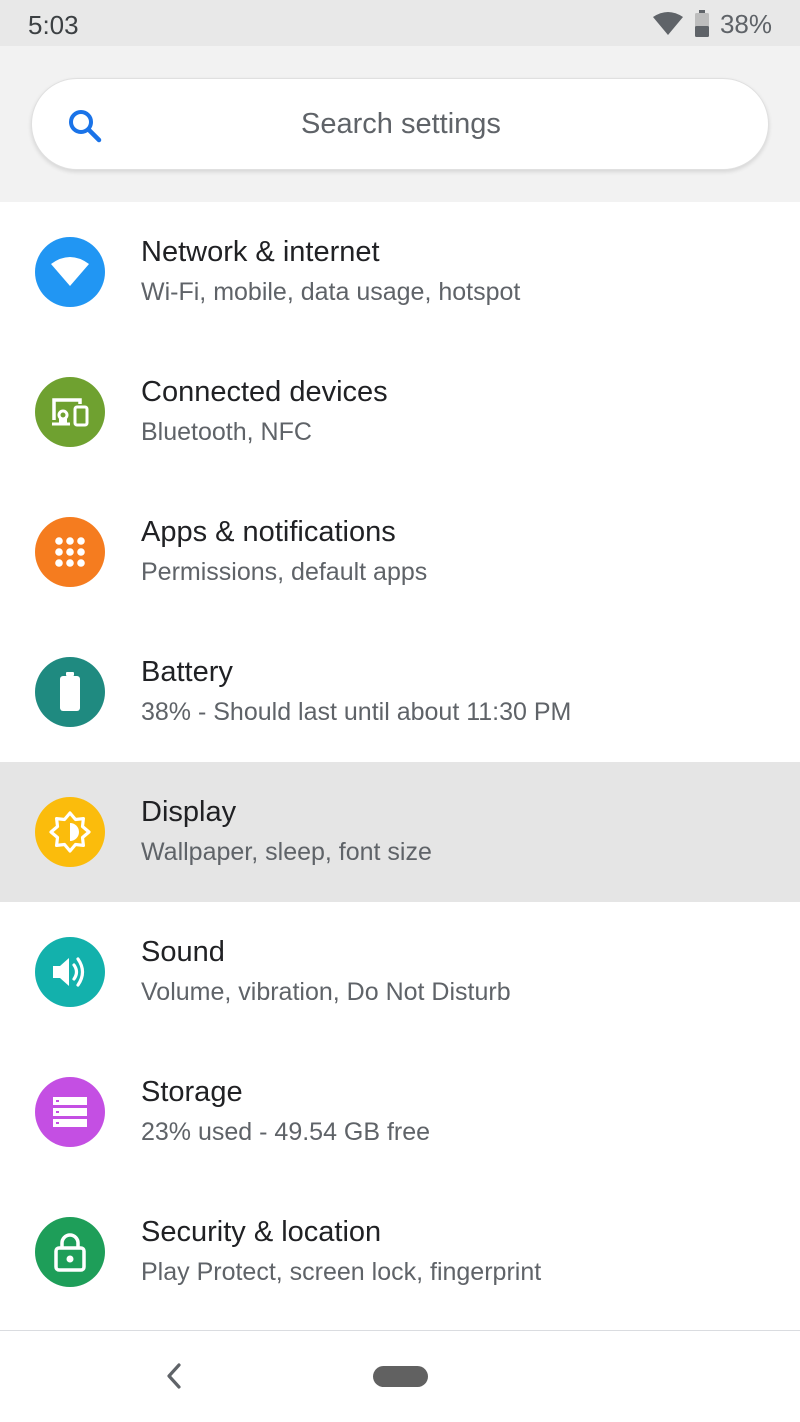 Image resolution: width=800 pixels, height=1422 pixels. What do you see at coordinates (264, 392) in the screenshot?
I see `item-title: Connected devices` at bounding box center [264, 392].